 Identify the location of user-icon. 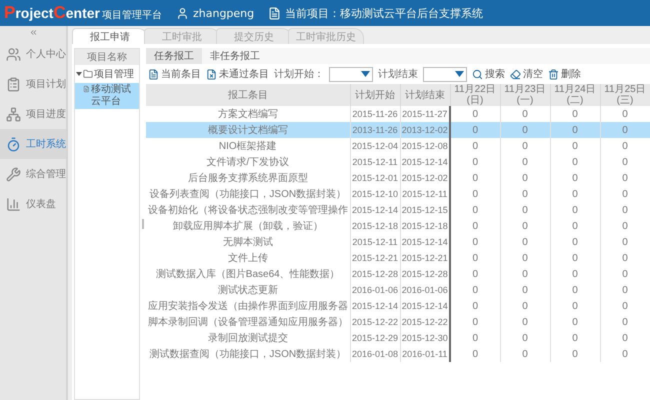
(182, 13).